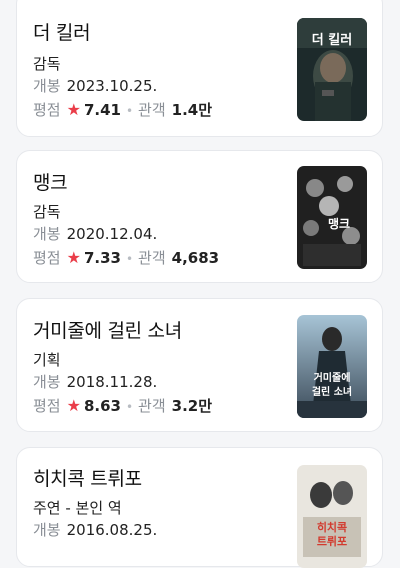 This screenshot has width=400, height=568. What do you see at coordinates (122, 109) in the screenshot?
I see `rating-row: 평점 ★ 7.41 • 관객 1.4만` at bounding box center [122, 109].